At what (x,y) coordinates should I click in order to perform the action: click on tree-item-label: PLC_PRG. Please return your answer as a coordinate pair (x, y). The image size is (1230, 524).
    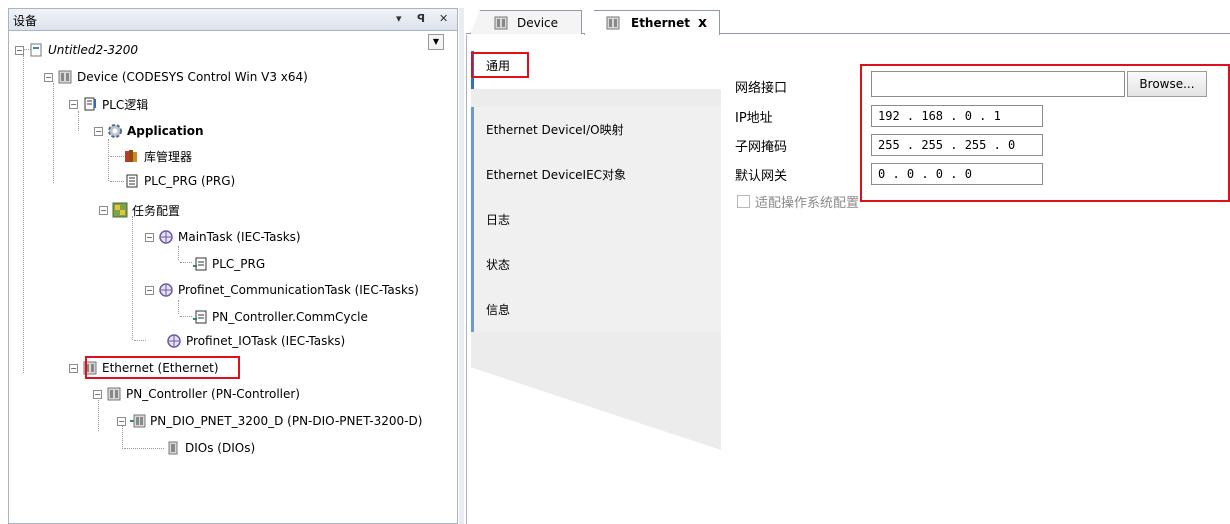
    Looking at the image, I should click on (239, 264).